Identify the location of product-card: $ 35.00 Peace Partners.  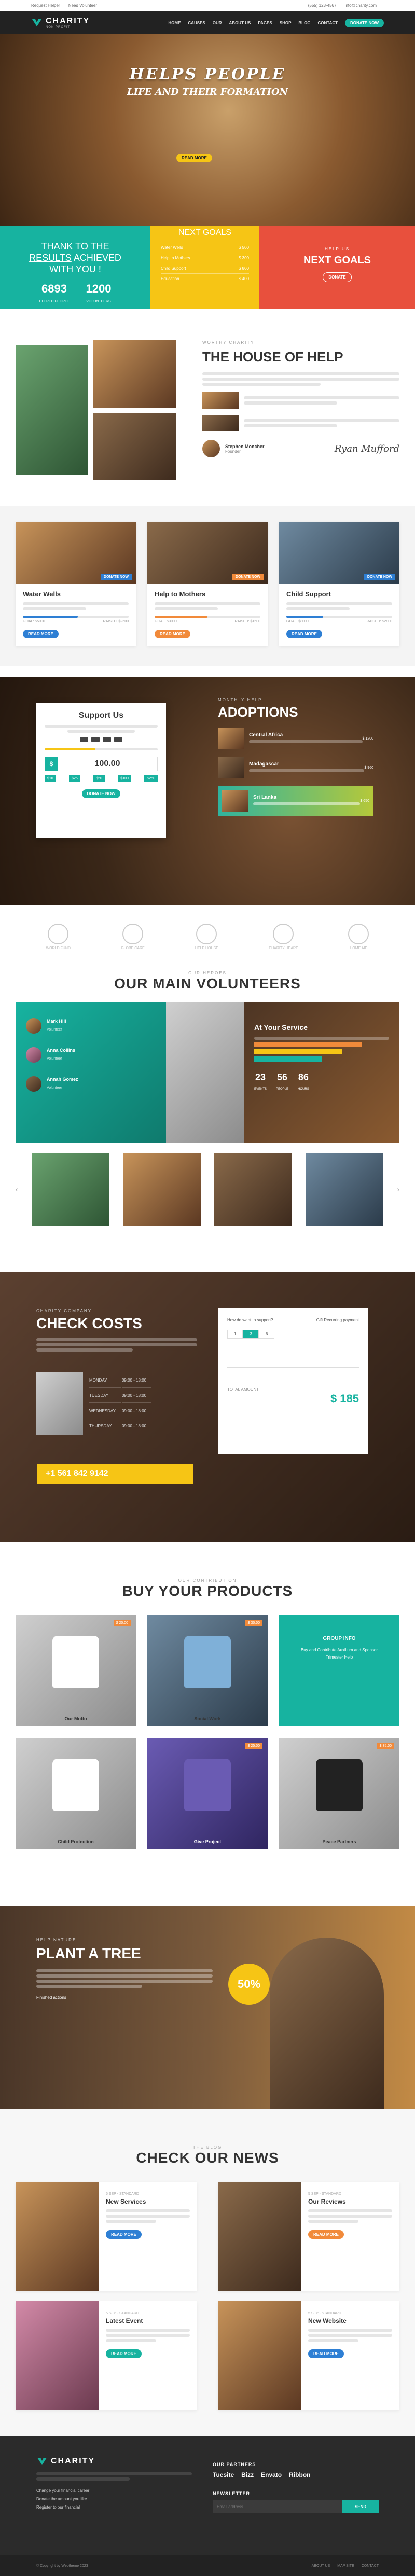
(339, 1793).